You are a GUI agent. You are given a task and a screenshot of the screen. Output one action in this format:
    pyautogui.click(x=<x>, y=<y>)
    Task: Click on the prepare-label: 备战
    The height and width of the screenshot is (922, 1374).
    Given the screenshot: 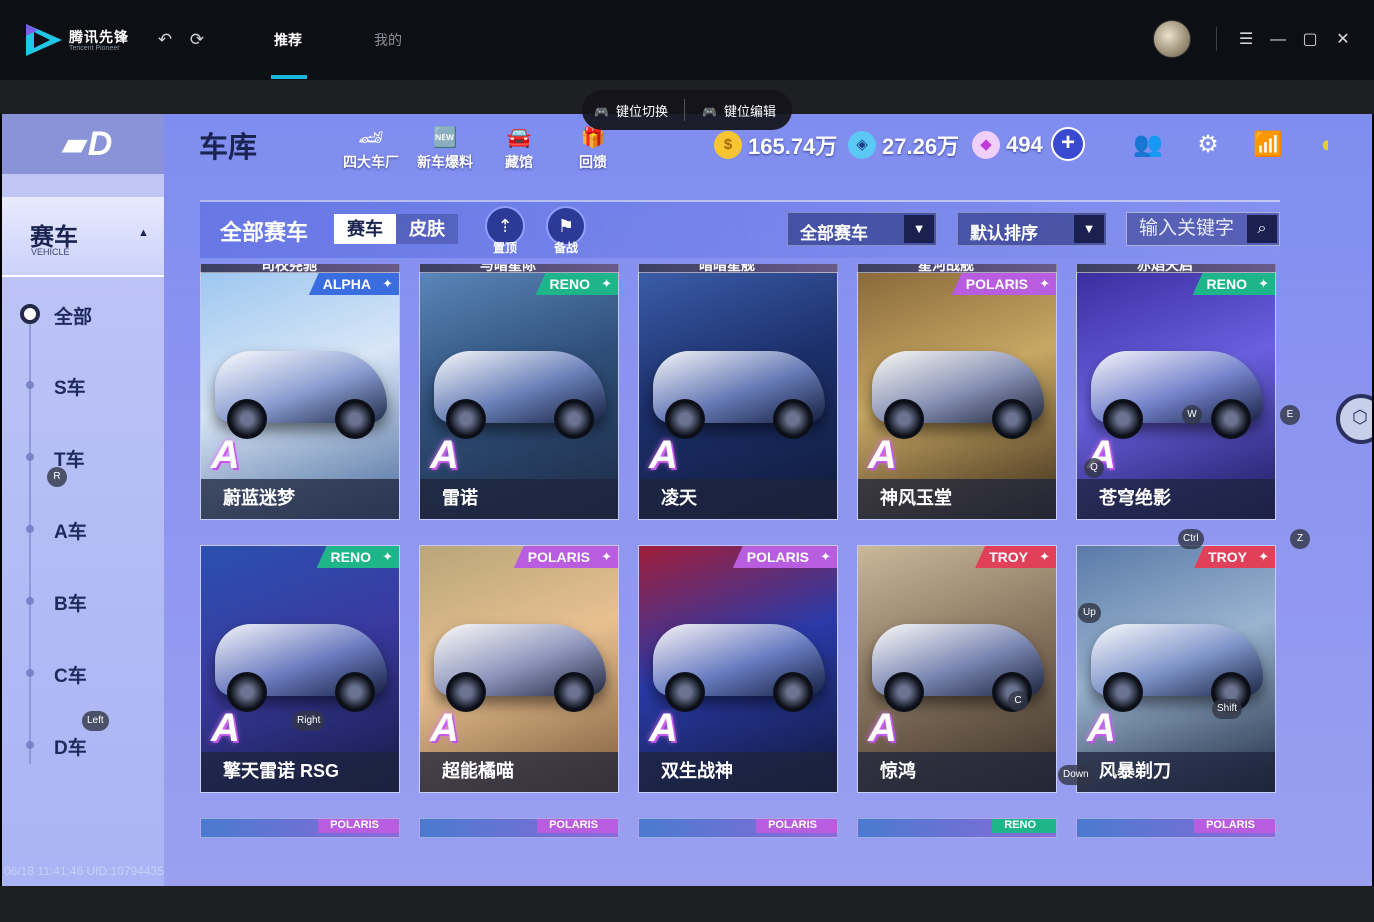 What is the action you would take?
    pyautogui.click(x=565, y=248)
    